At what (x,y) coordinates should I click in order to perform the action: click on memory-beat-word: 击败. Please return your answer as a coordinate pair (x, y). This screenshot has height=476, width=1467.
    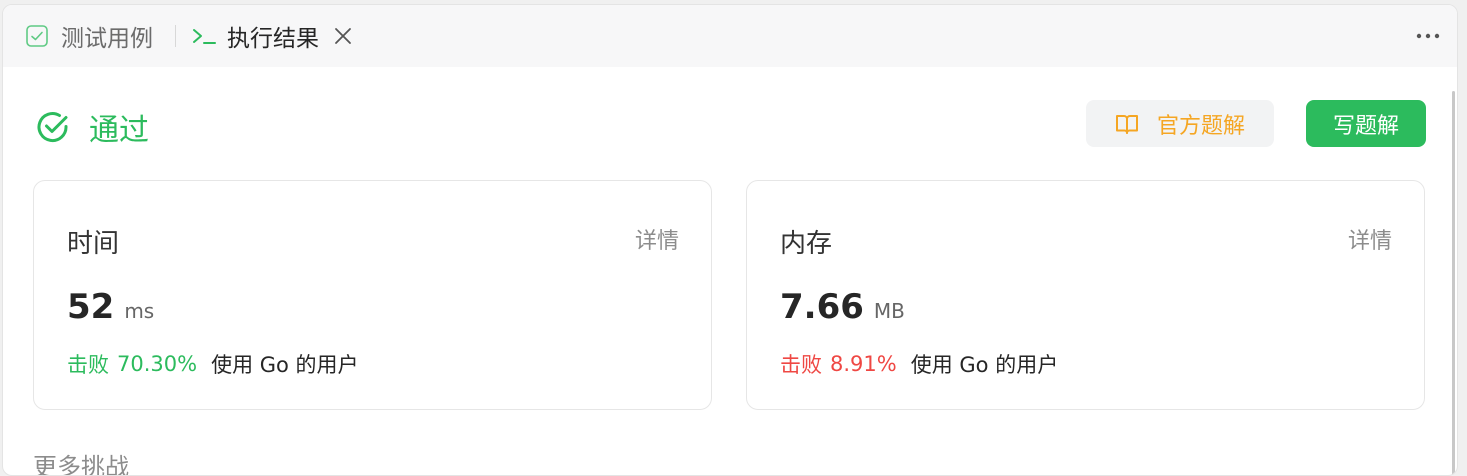
    Looking at the image, I should click on (801, 365).